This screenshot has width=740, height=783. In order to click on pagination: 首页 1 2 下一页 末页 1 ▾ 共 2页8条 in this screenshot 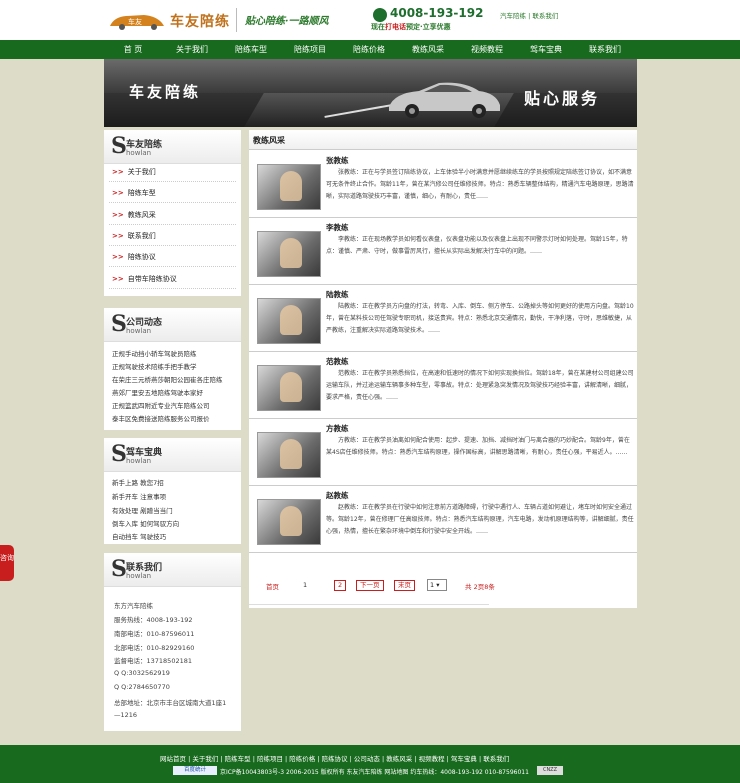, I will do `click(443, 586)`.